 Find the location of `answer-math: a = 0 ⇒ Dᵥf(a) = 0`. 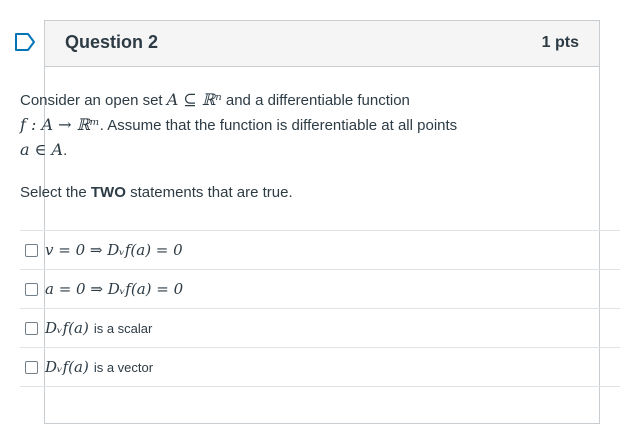

answer-math: a = 0 ⇒ Dᵥf(a) = 0 is located at coordinates (114, 289).